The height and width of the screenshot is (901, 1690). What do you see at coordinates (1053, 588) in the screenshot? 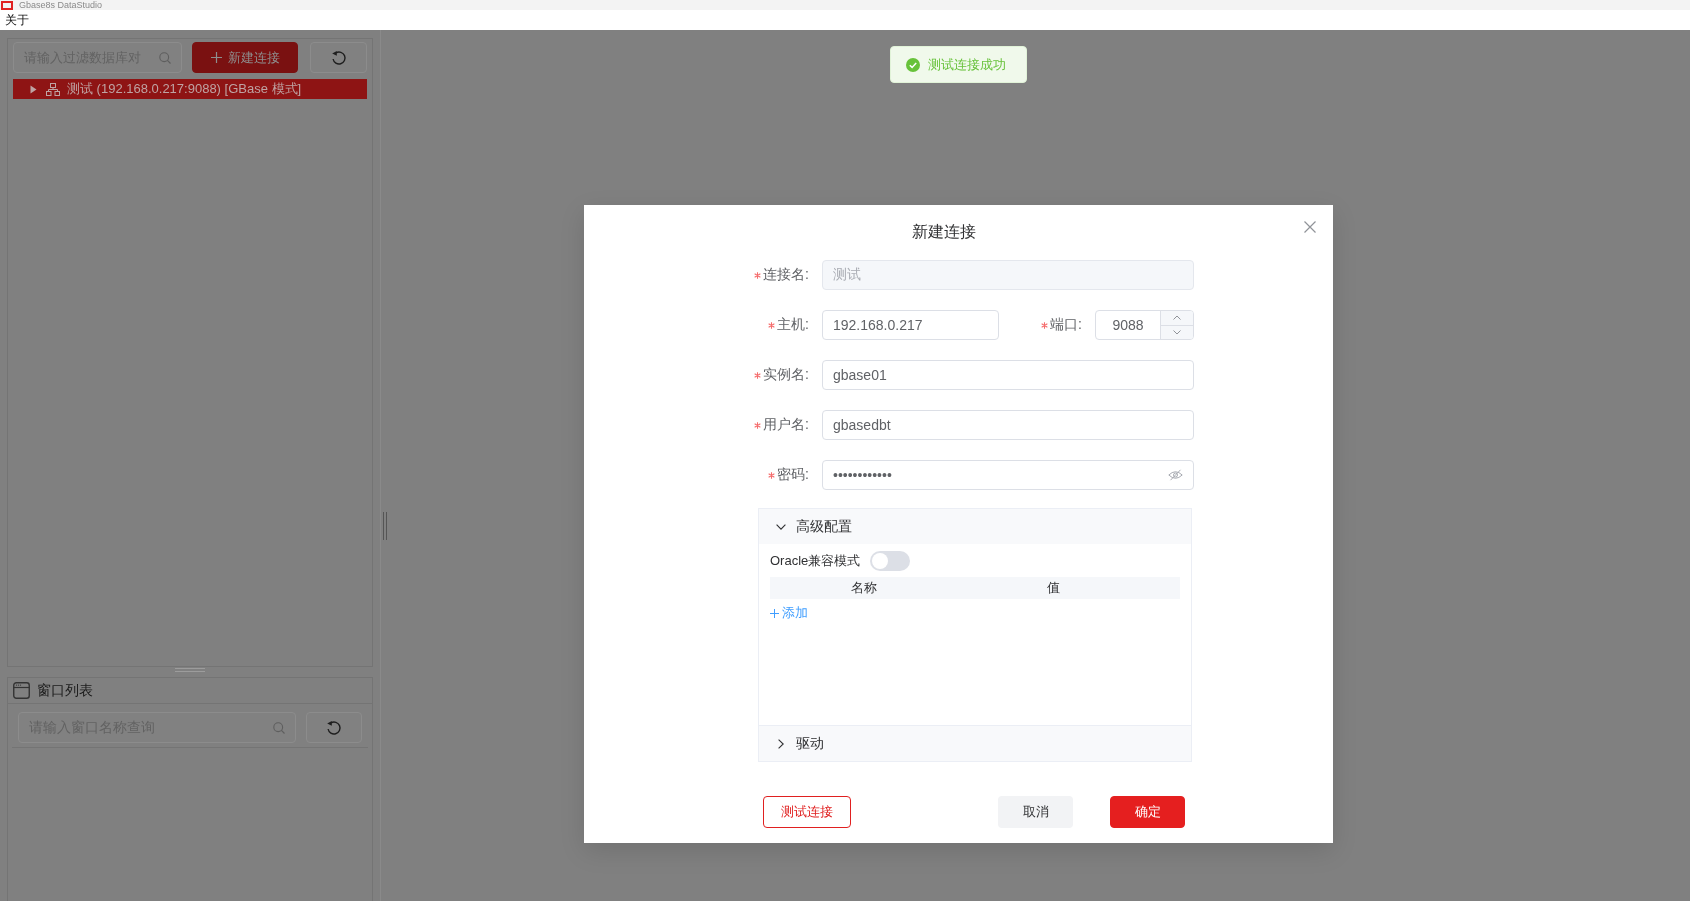
I see `column-header: 值` at bounding box center [1053, 588].